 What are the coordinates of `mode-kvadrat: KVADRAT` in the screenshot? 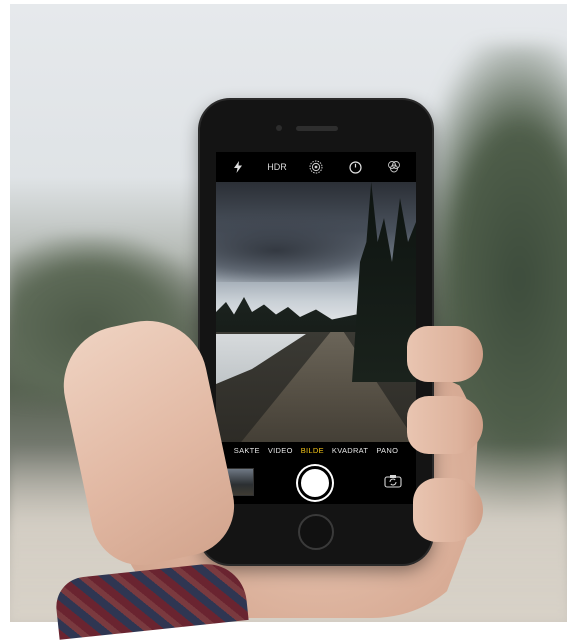 It's located at (350, 453).